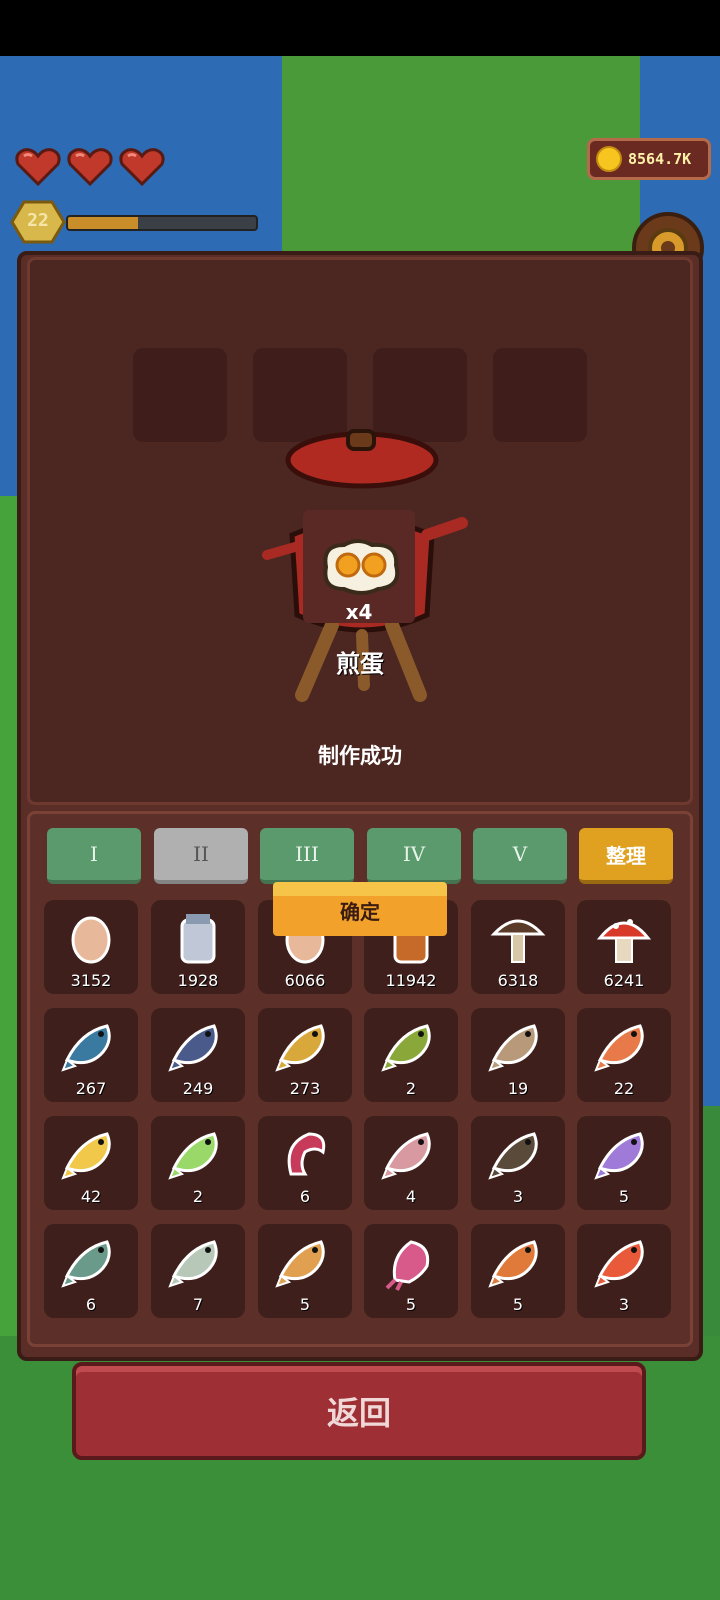 The image size is (720, 1600). I want to click on tab-tier-2: II, so click(201, 856).